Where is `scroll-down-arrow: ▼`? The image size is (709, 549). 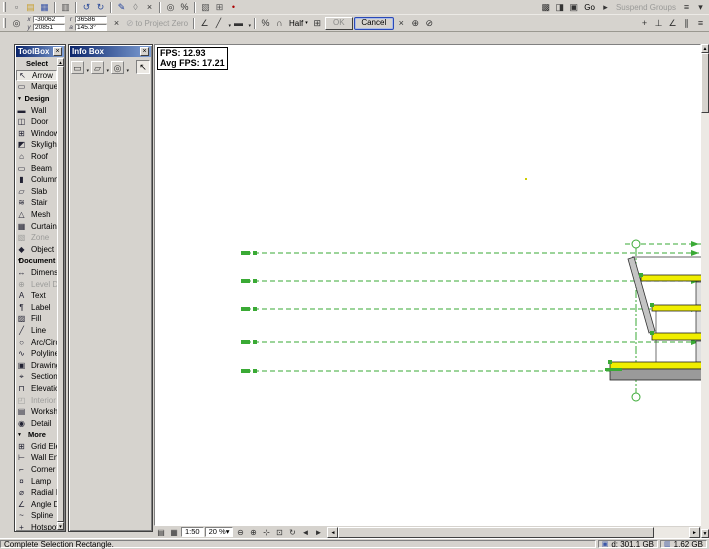
scroll-down-arrow: ▼ is located at coordinates (60, 526).